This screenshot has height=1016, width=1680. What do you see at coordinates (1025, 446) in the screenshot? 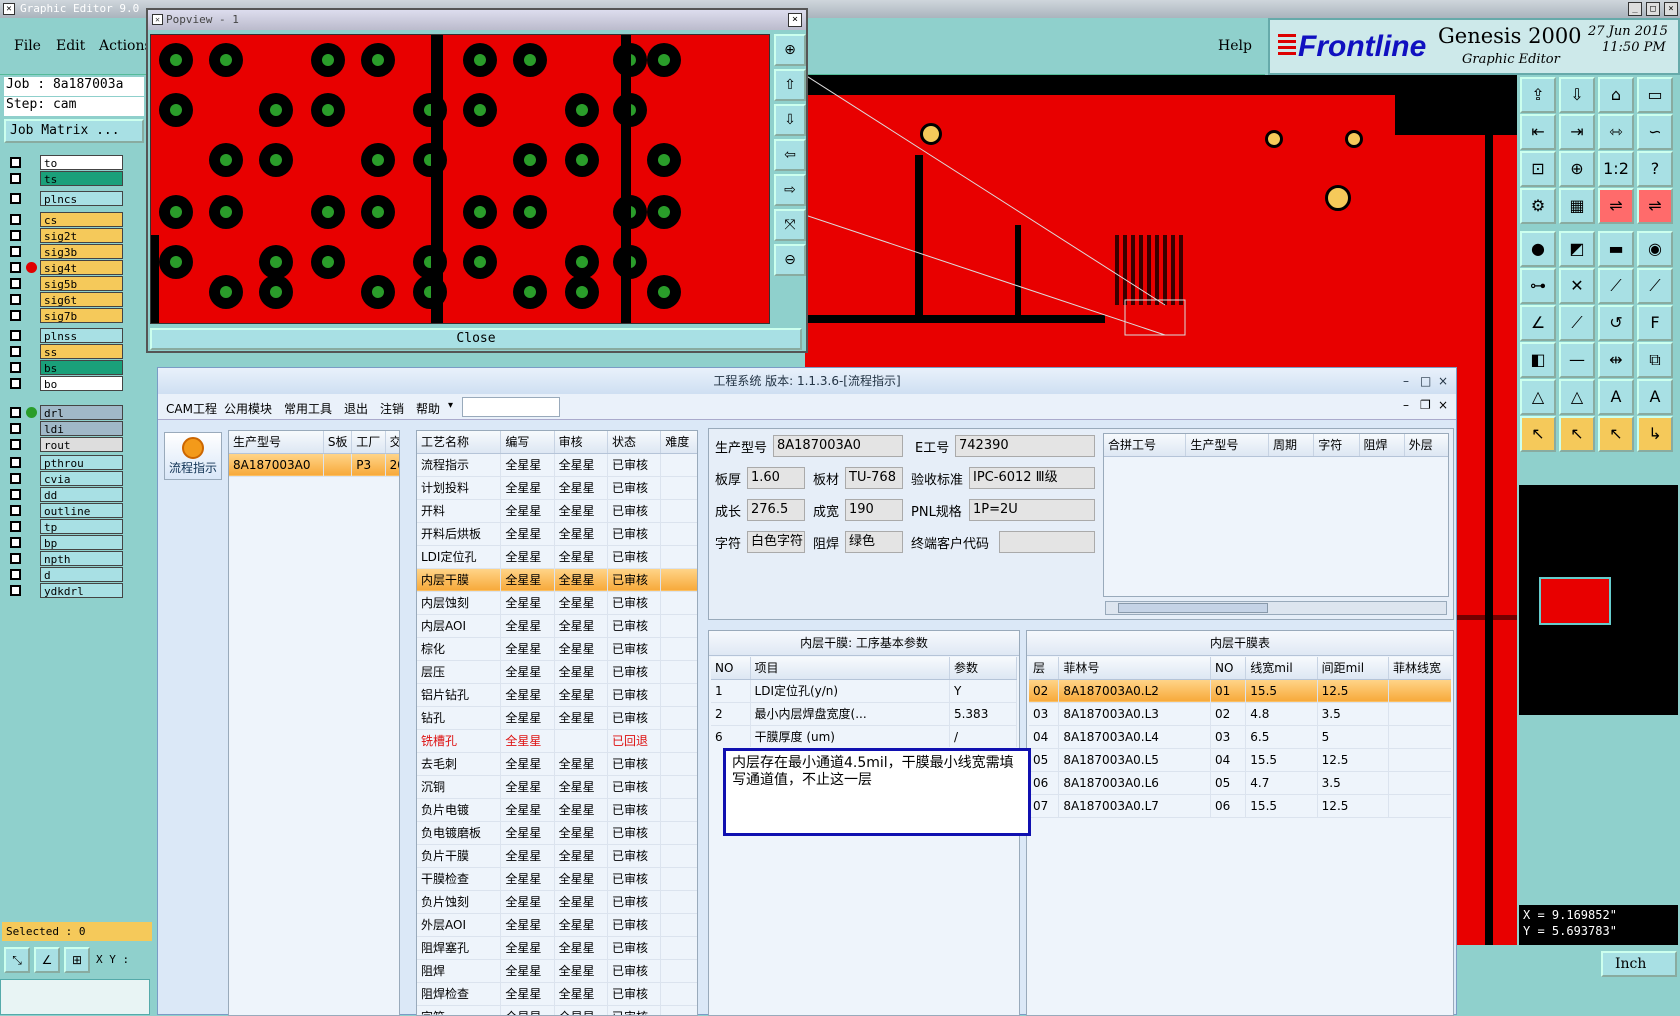
I see `eno-field: 742390` at bounding box center [1025, 446].